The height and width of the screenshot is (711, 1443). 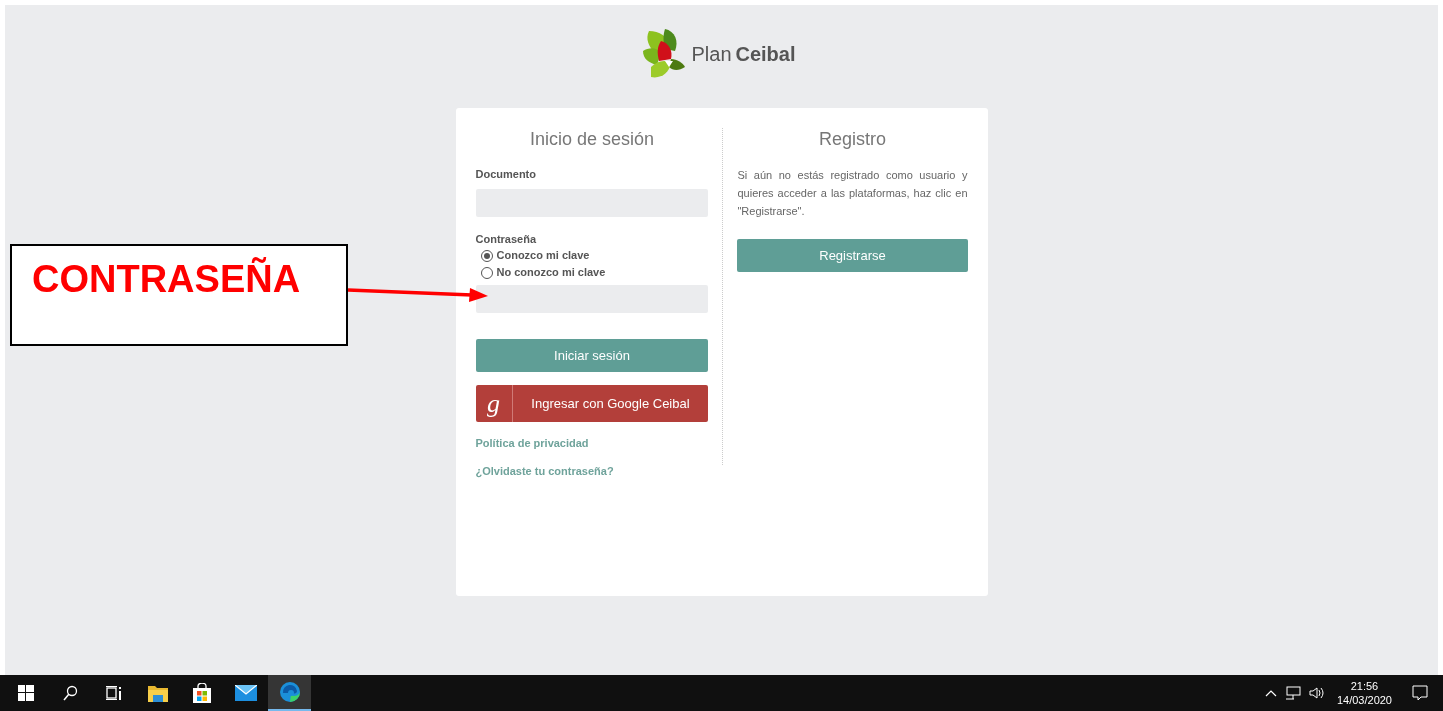 I want to click on field-label: Documento, so click(x=506, y=174).